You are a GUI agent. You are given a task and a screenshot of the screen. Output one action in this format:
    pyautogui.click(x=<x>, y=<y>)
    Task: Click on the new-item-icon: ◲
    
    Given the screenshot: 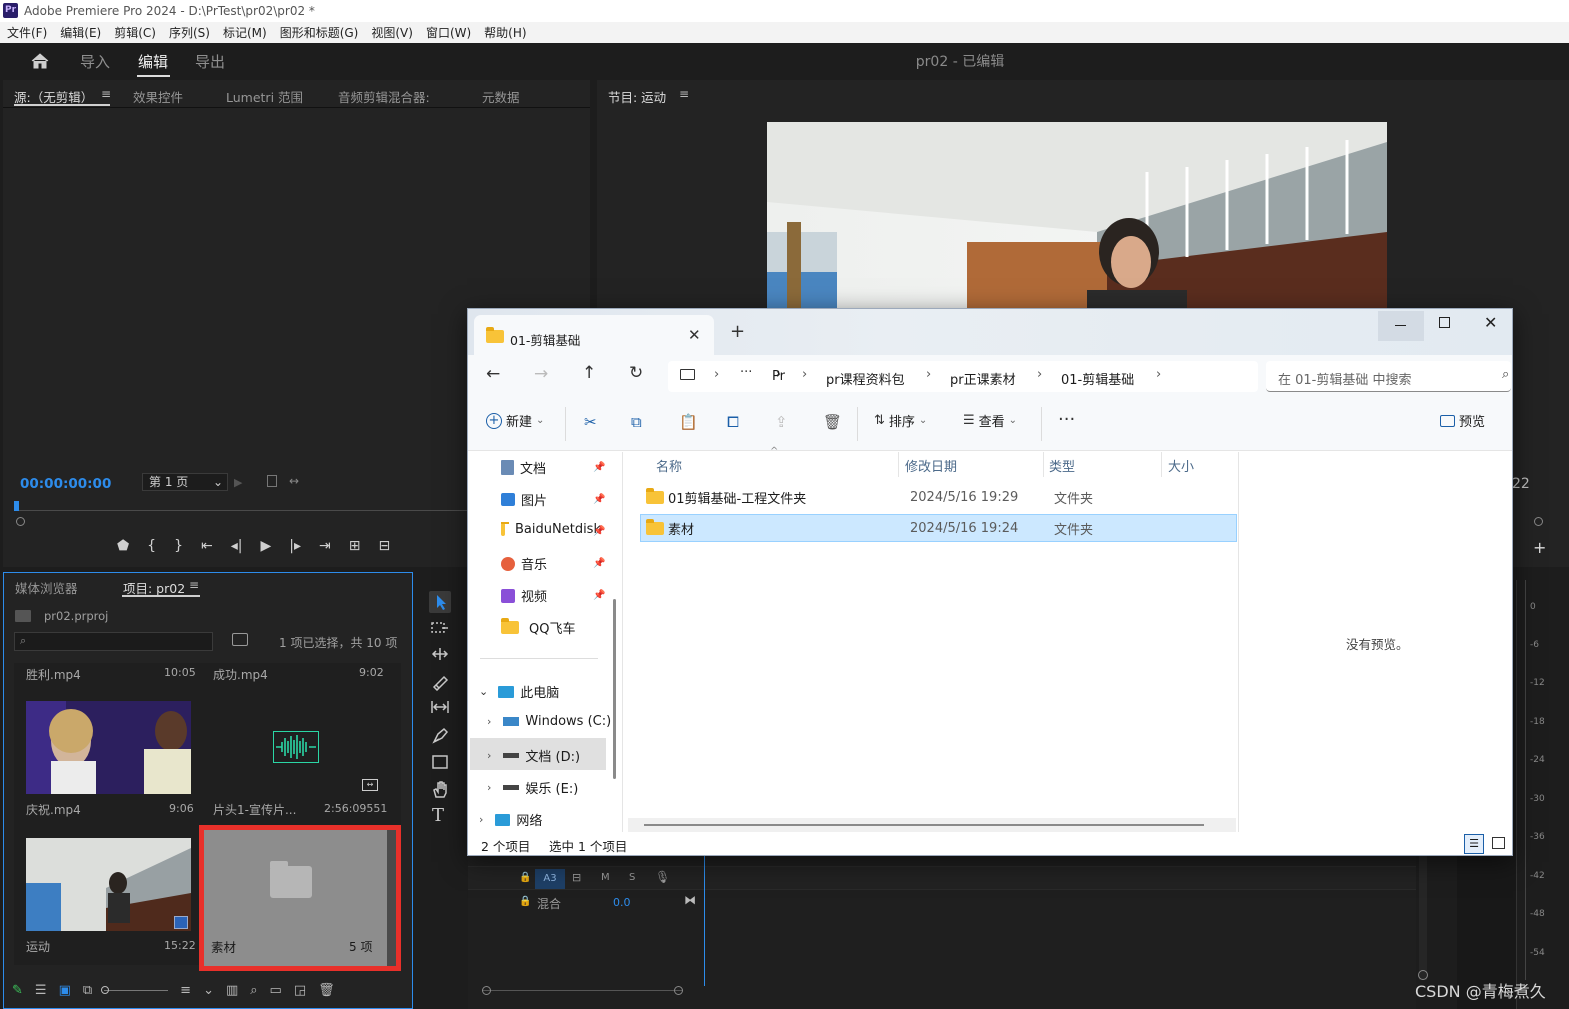 What is the action you would take?
    pyautogui.click(x=300, y=990)
    